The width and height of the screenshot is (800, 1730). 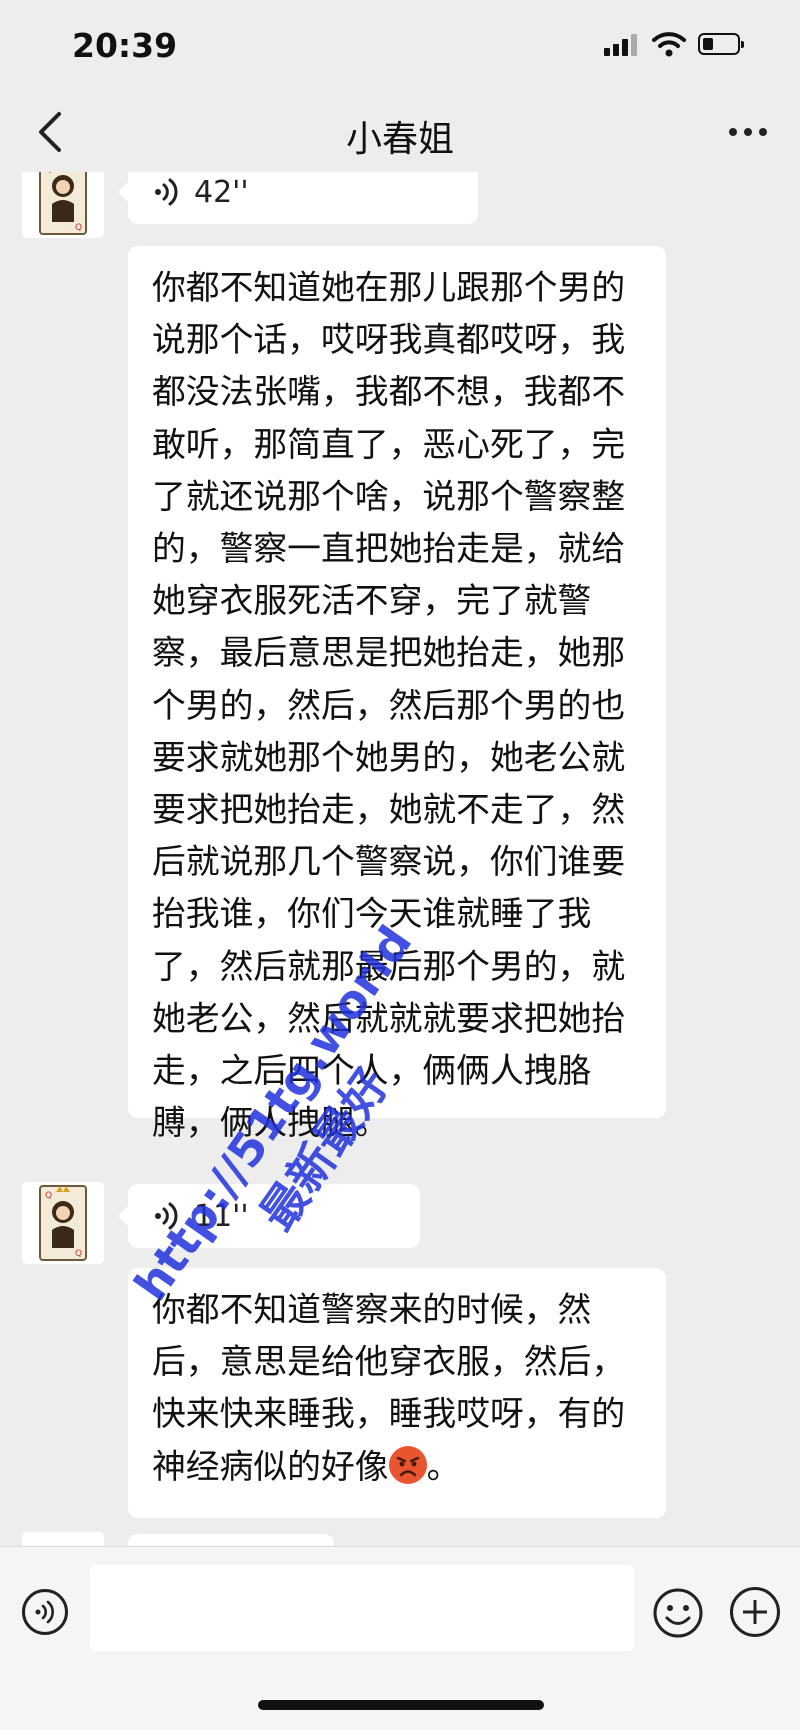 I want to click on angry-face-icon, so click(x=407, y=1464).